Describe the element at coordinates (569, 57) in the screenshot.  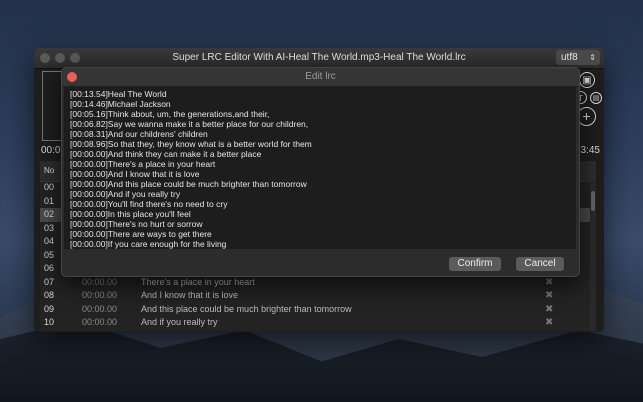
I see `encoding-value: utf8` at that location.